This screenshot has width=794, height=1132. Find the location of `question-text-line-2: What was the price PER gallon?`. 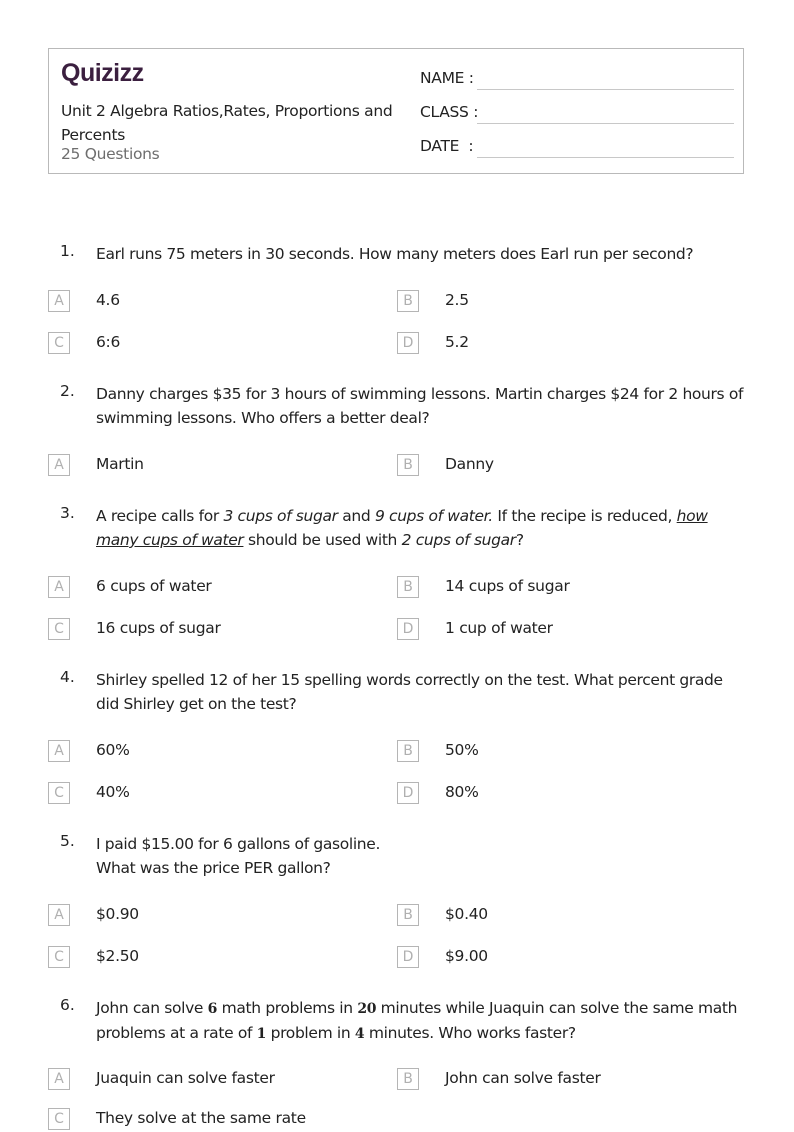

question-text-line-2: What was the price PER gallon? is located at coordinates (213, 868).